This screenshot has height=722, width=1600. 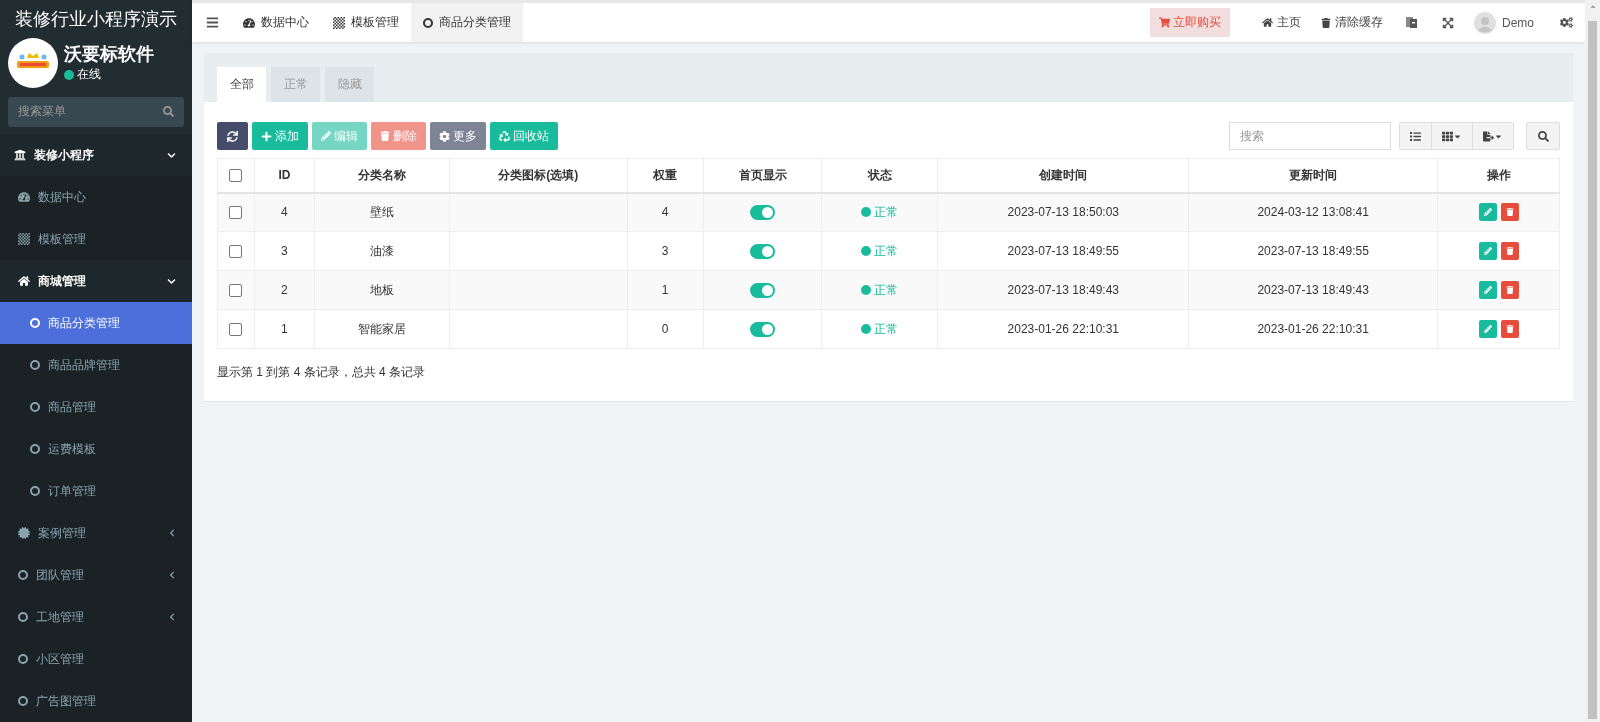 What do you see at coordinates (96, 617) in the screenshot?
I see `menu-item: 工地管理` at bounding box center [96, 617].